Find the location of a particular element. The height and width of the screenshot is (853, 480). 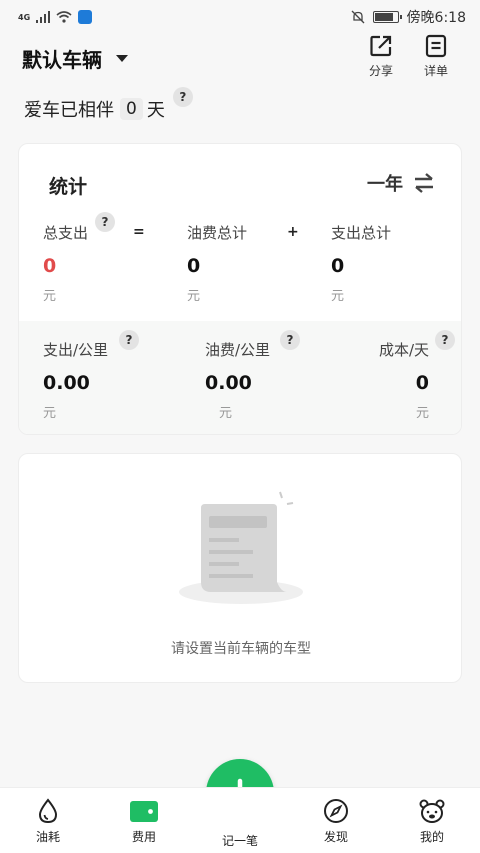

shield-icon is located at coordinates (85, 17).